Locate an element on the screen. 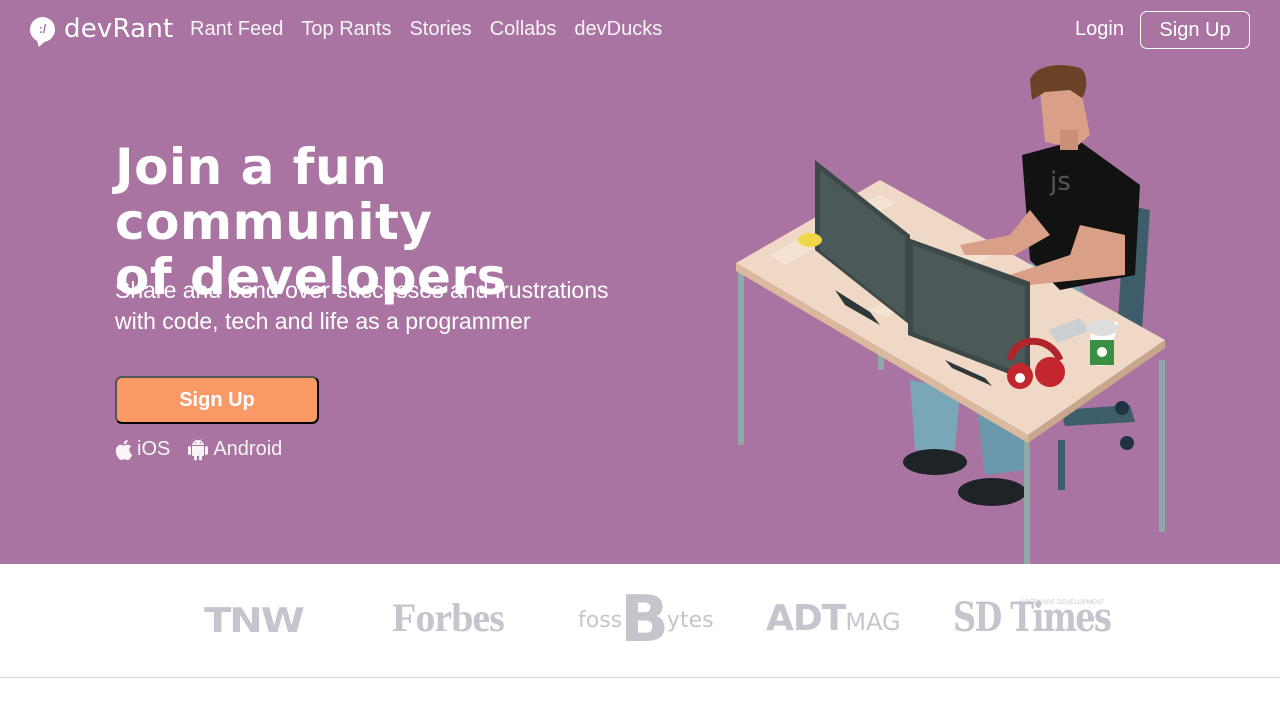 This screenshot has height=720, width=1280. nav-link-top-rants: Top Rants is located at coordinates (346, 29).